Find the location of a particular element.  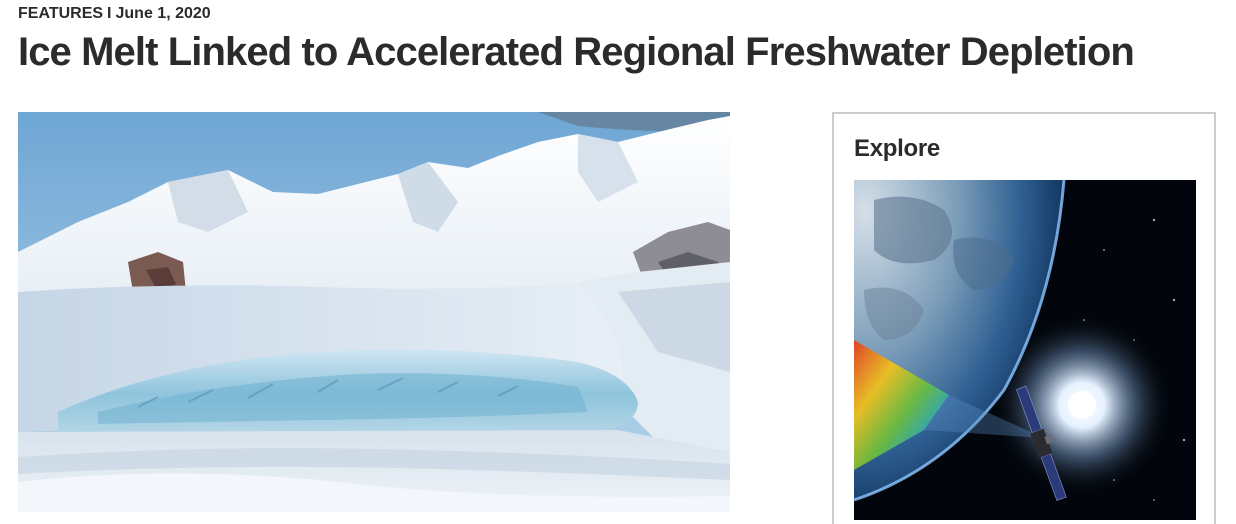

explore-heading: Explore is located at coordinates (897, 148).